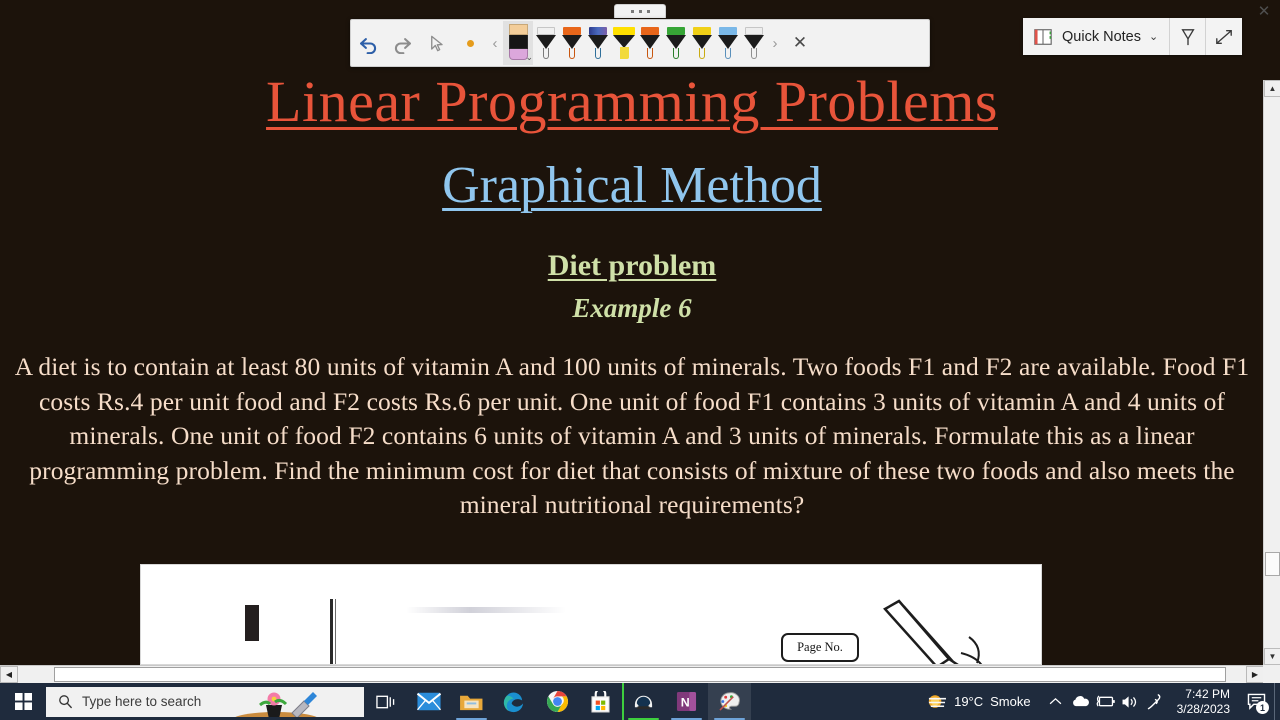 The height and width of the screenshot is (720, 1280). I want to click on redo-button, so click(402, 43).